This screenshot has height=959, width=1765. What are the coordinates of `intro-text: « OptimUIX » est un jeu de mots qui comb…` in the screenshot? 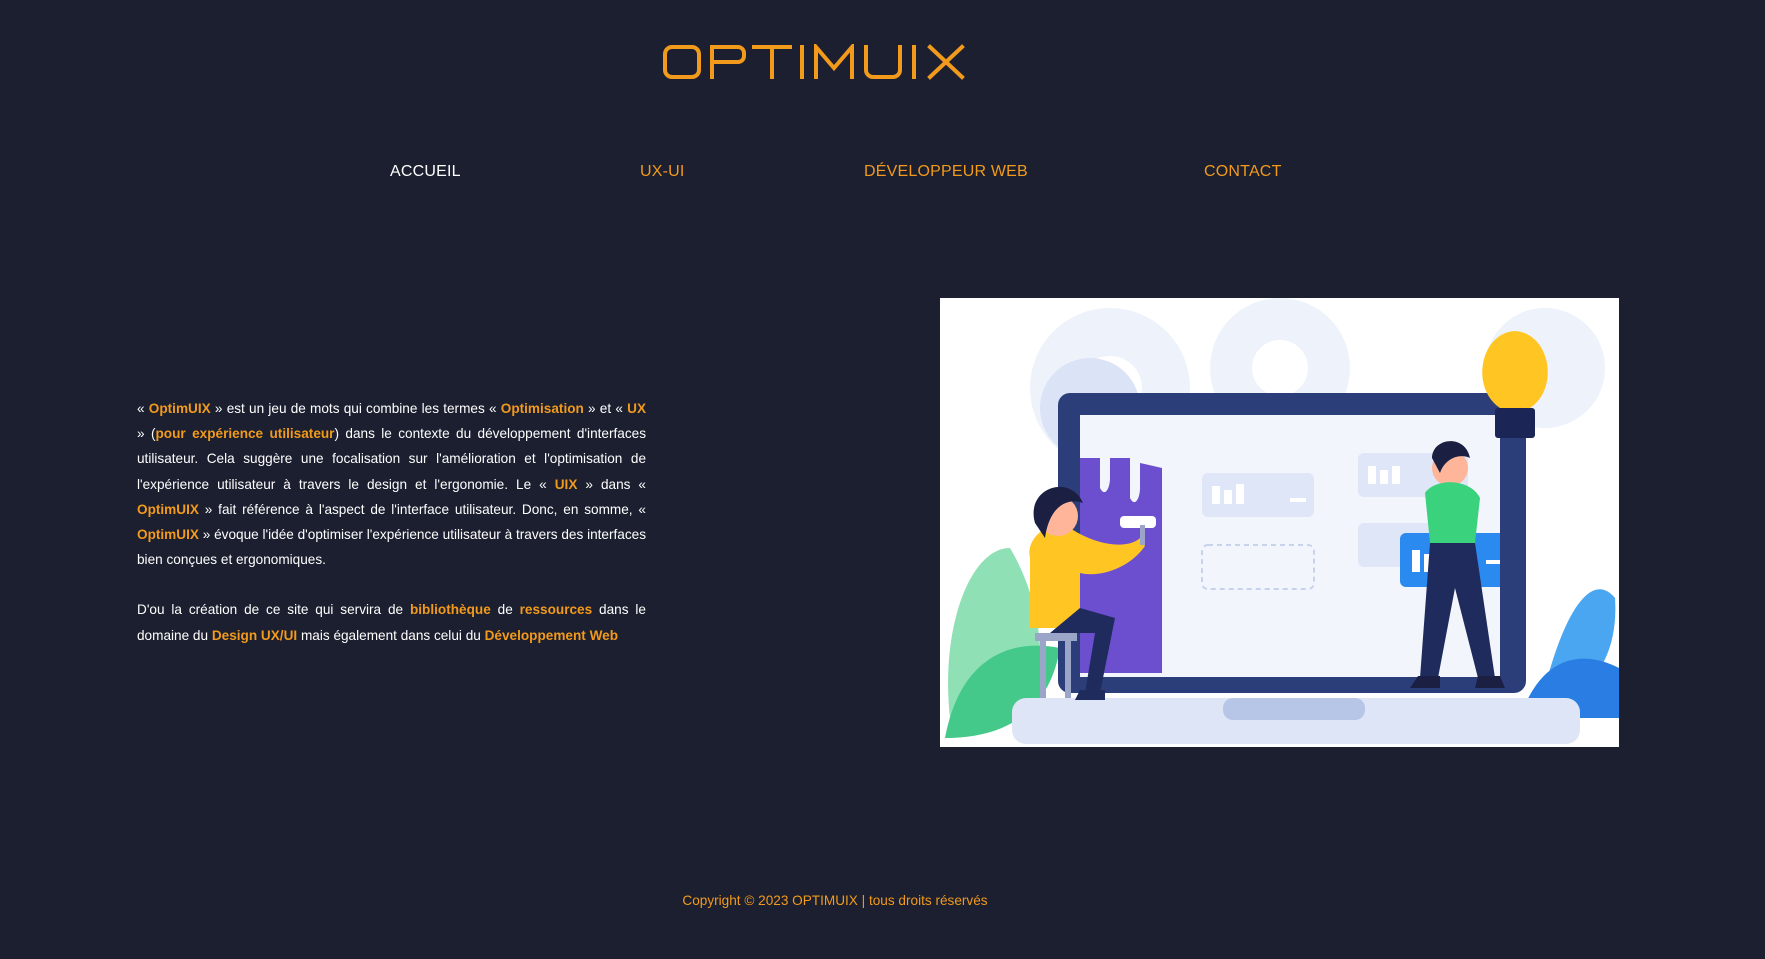 It's located at (391, 534).